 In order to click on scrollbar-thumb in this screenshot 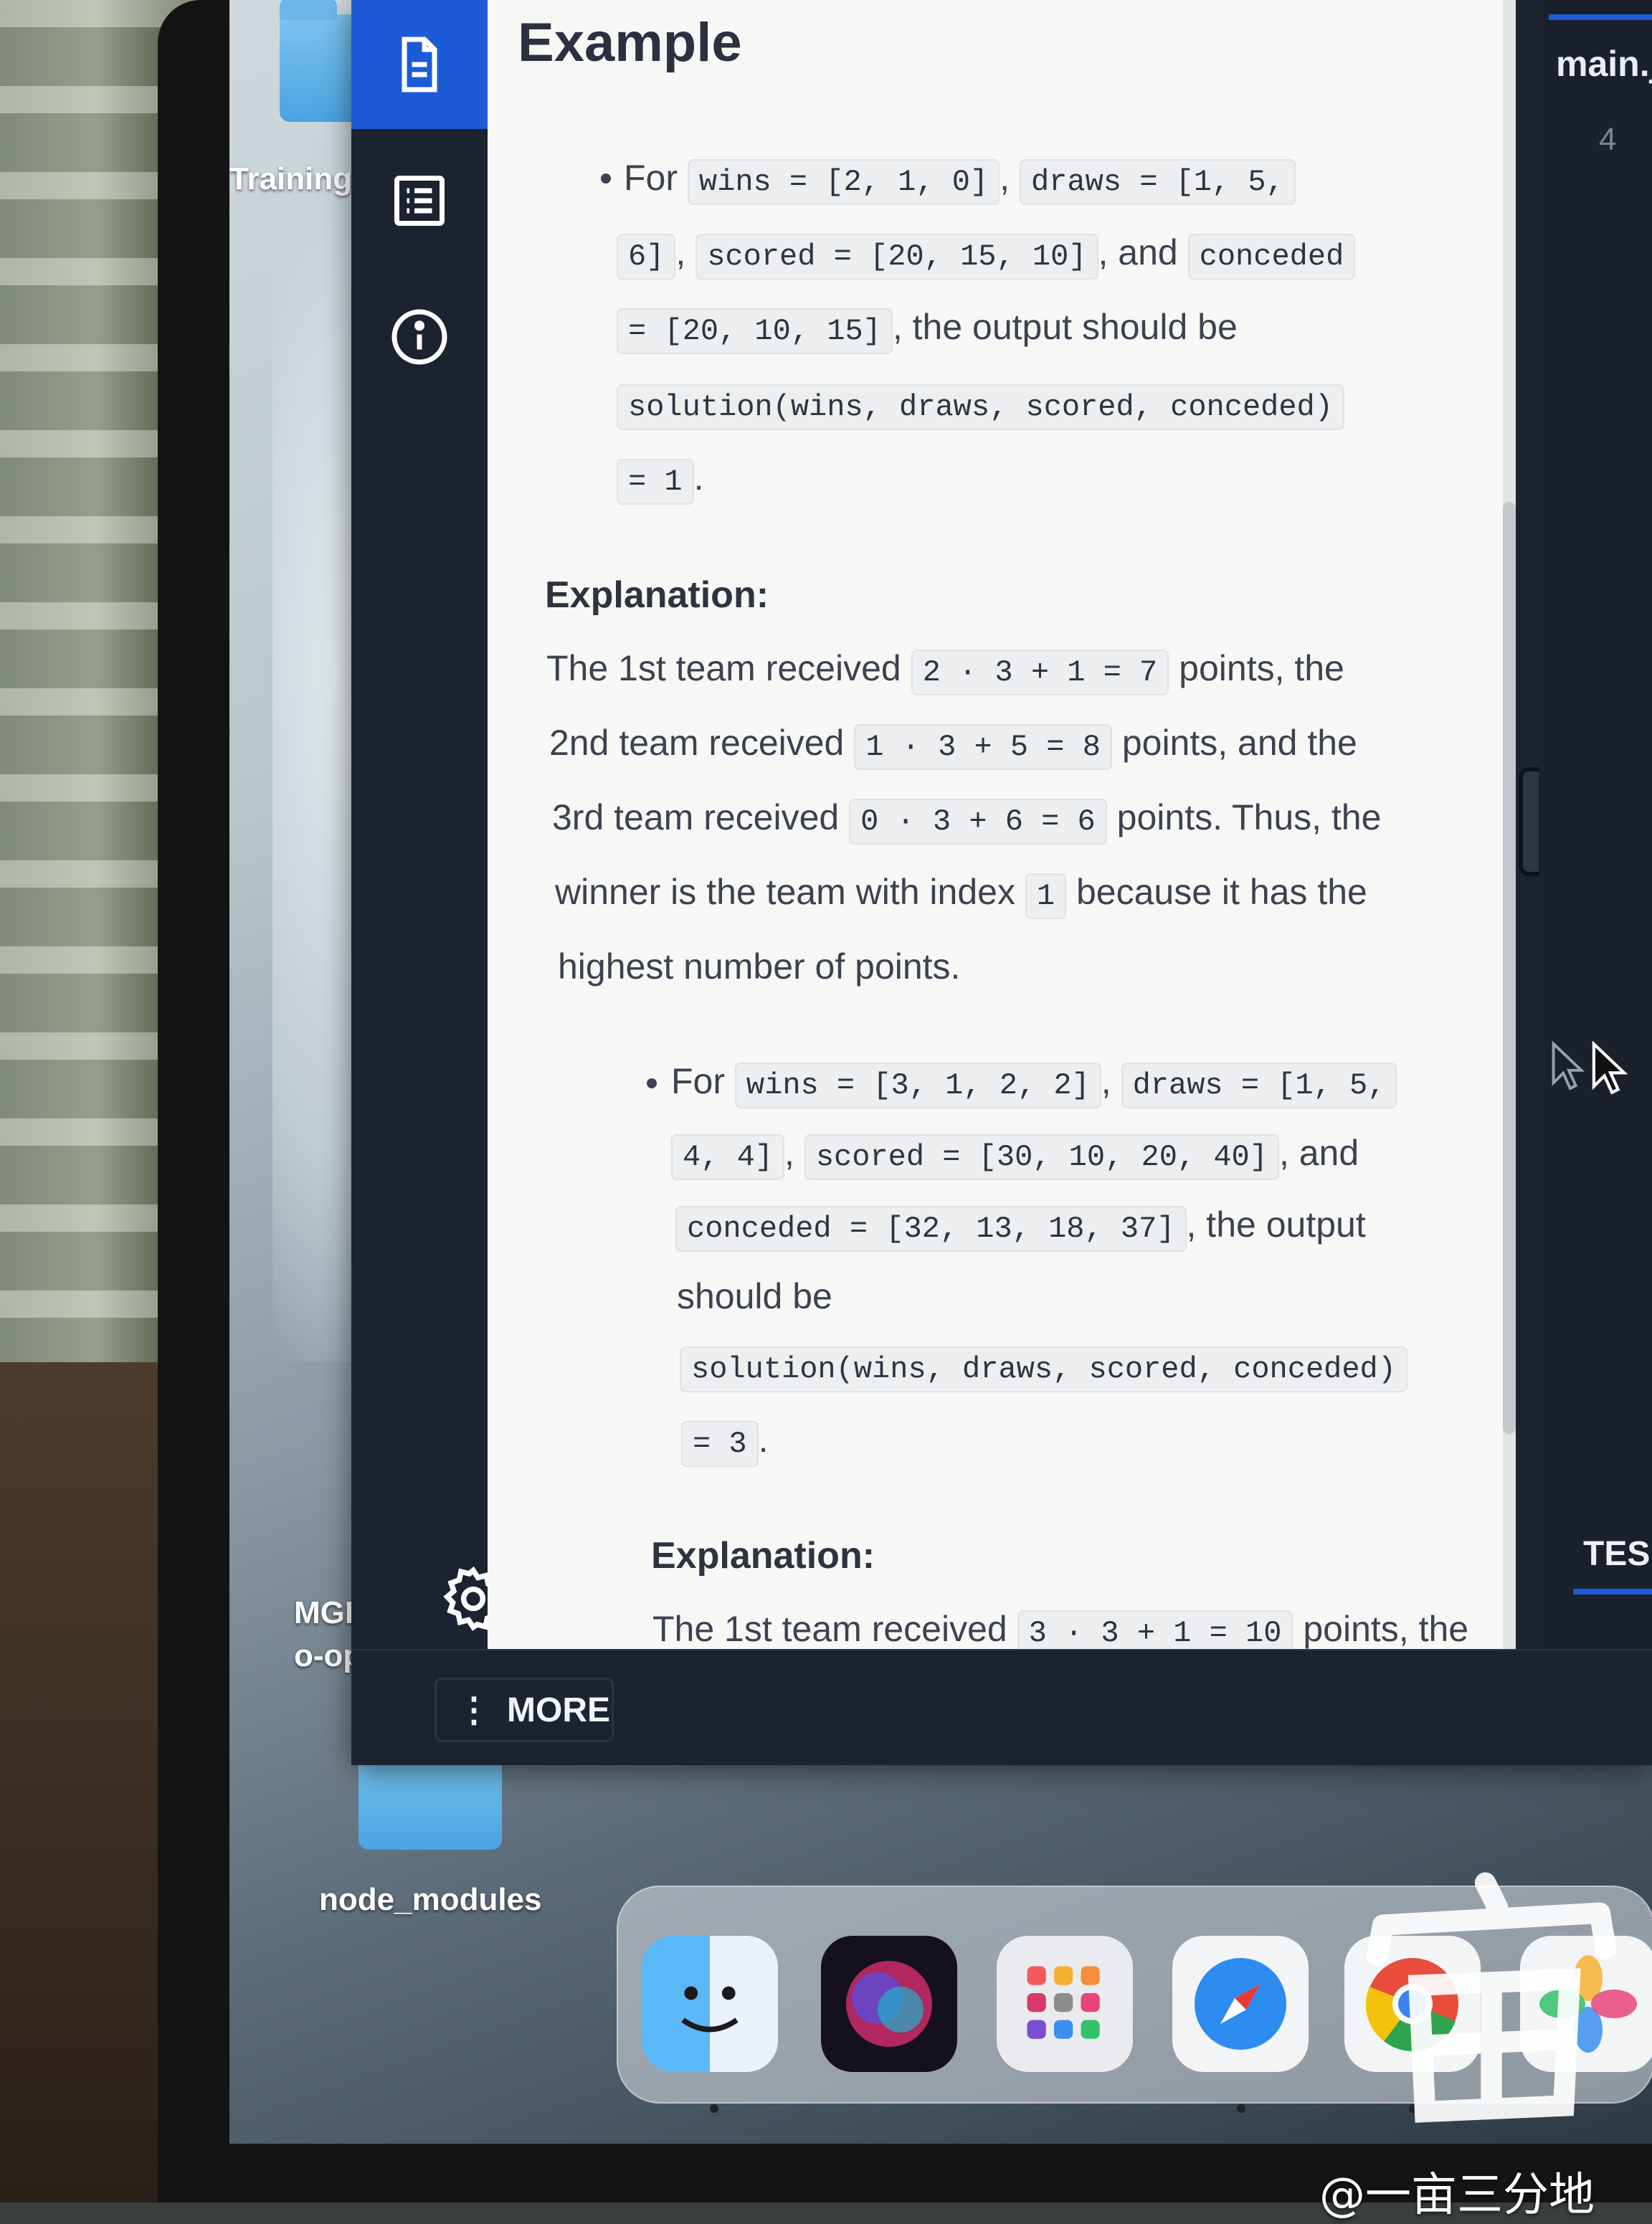, I will do `click(1509, 968)`.